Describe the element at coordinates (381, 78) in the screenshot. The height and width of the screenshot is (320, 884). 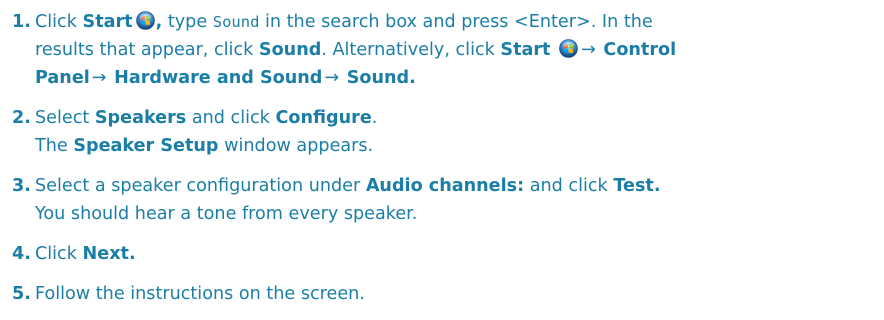
I see `sound-end-label: Sound.` at that location.